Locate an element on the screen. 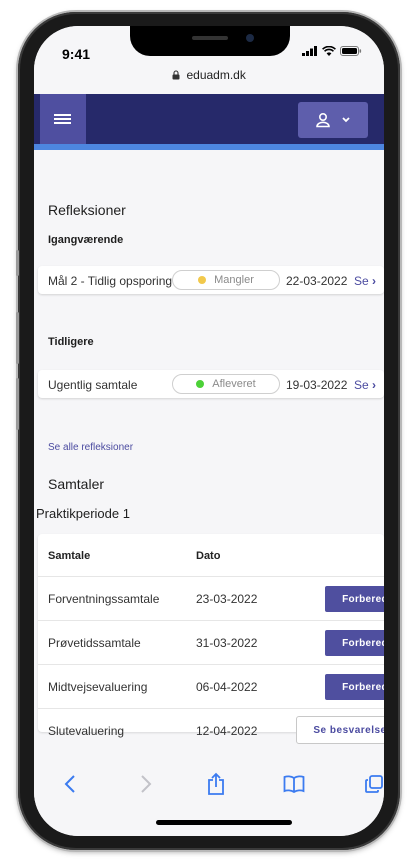 The image size is (418, 862). reflection-name: Ugentlig samtale is located at coordinates (93, 385).